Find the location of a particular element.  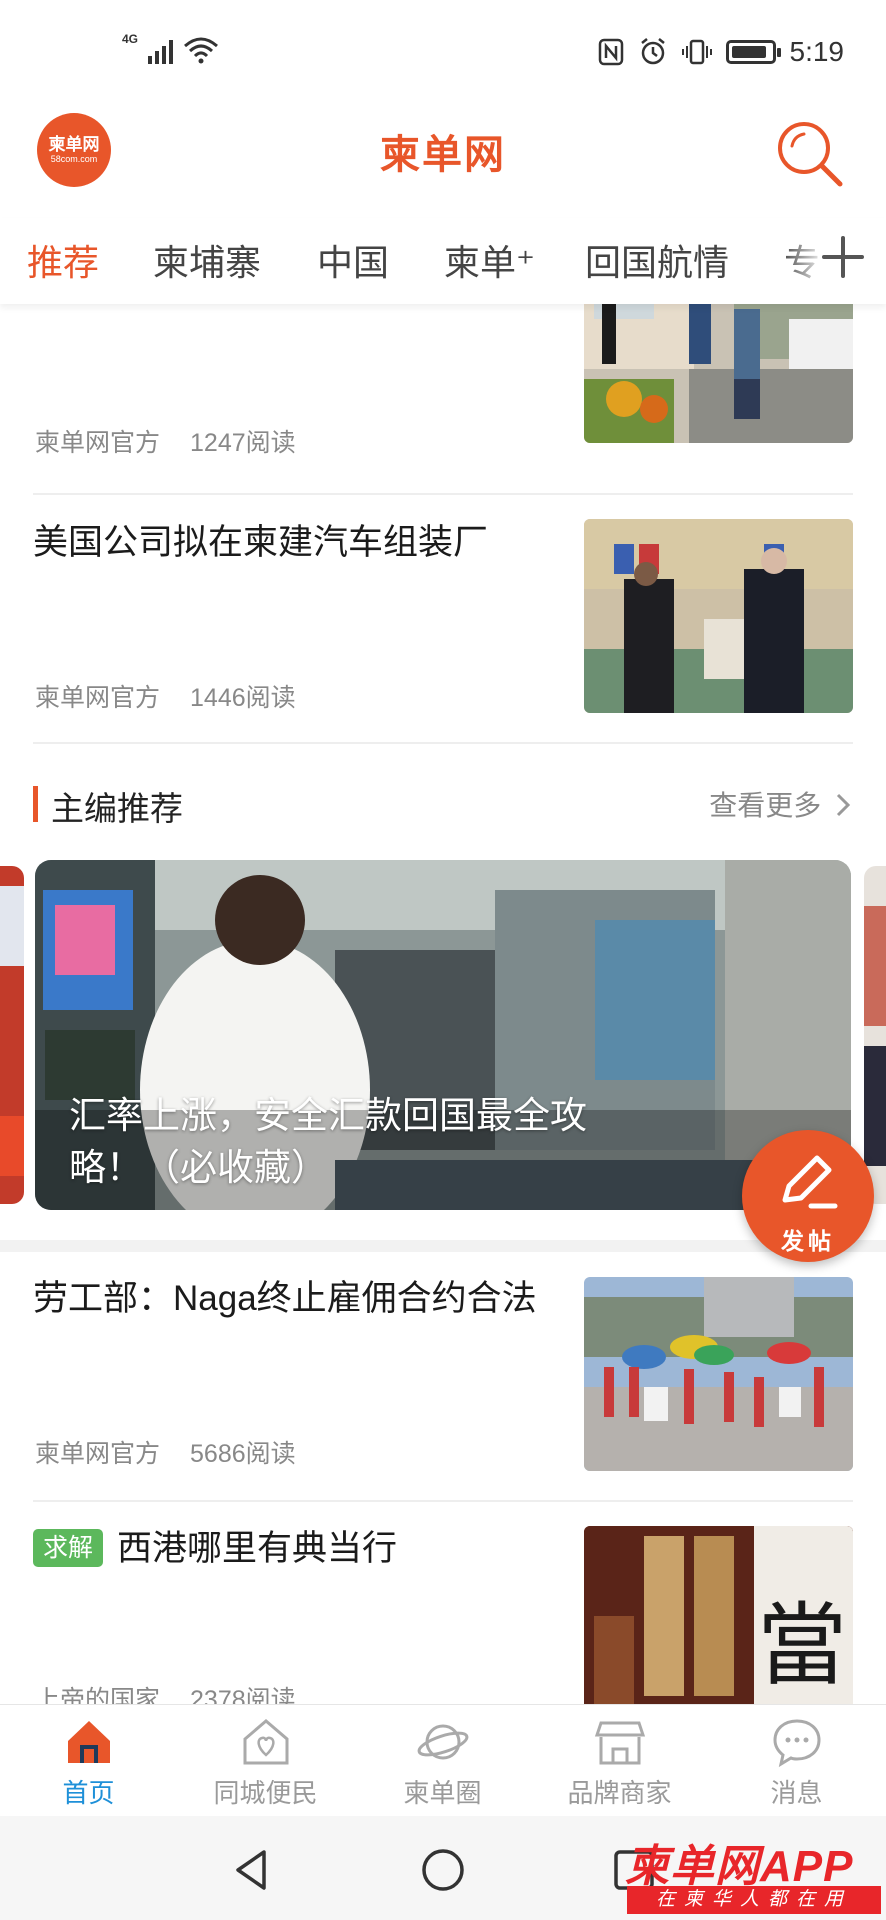

article-title: 劳工部：Naga终止雇佣合约合法 is located at coordinates (285, 1298).